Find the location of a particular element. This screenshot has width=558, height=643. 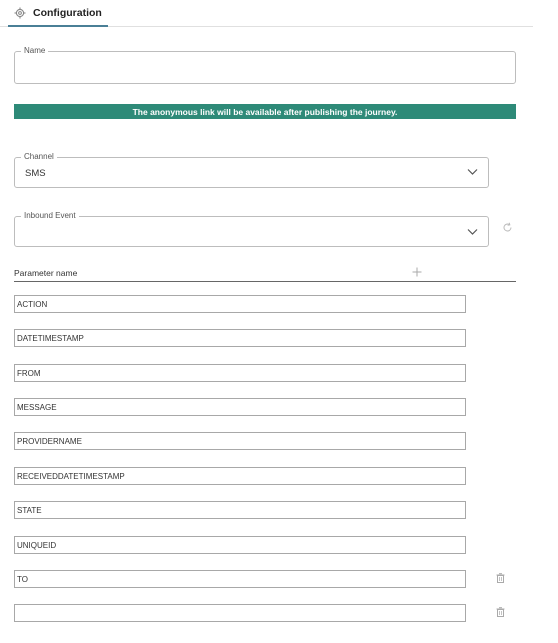

parameter-input-action is located at coordinates (240, 304).